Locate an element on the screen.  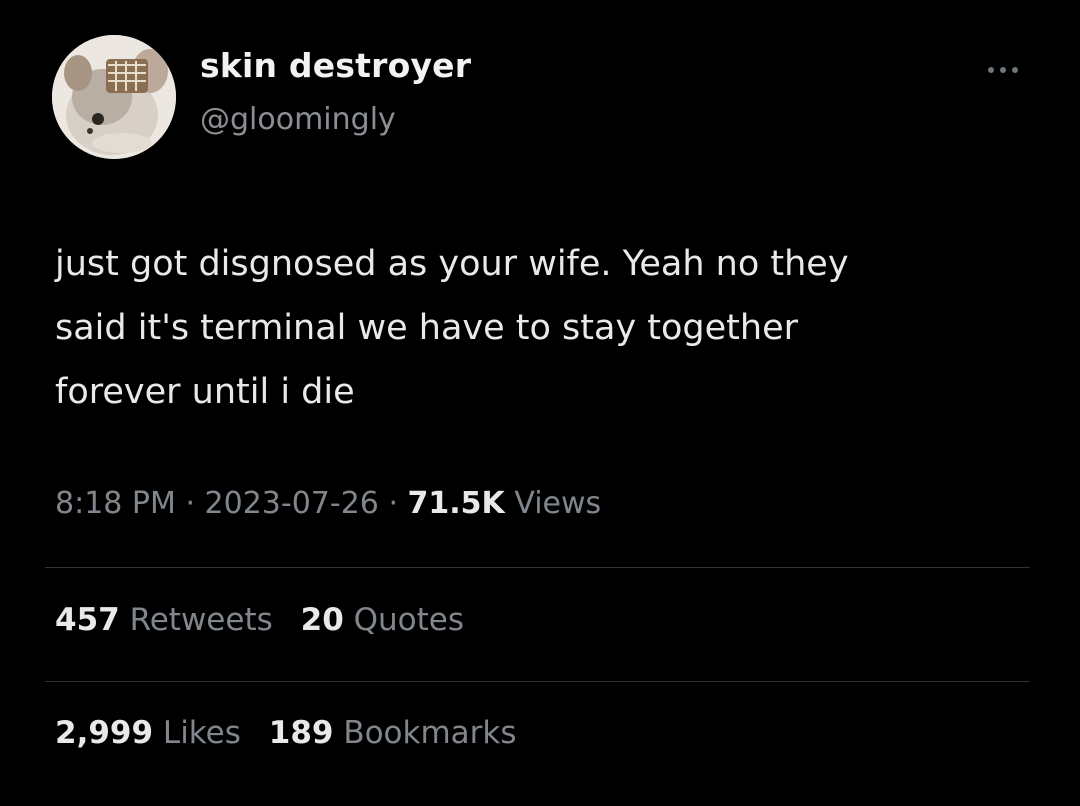
tweet-time: 8:18 PM is located at coordinates (115, 503).